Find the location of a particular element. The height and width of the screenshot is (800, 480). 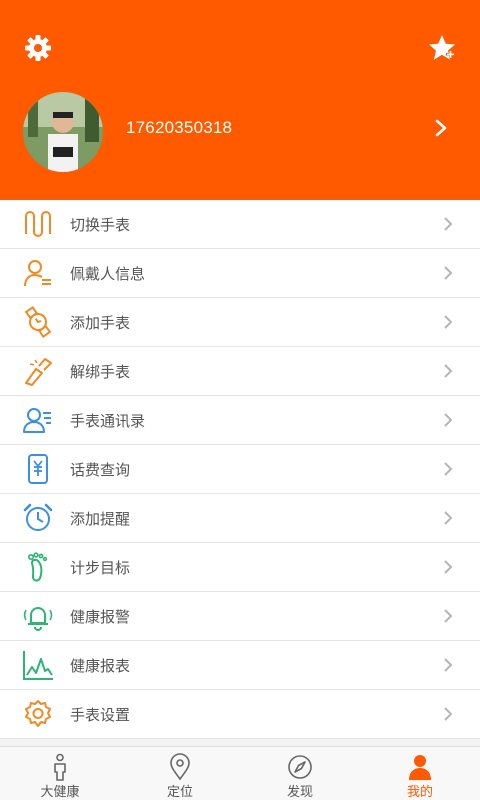

alarm-clock-icon is located at coordinates (38, 517).